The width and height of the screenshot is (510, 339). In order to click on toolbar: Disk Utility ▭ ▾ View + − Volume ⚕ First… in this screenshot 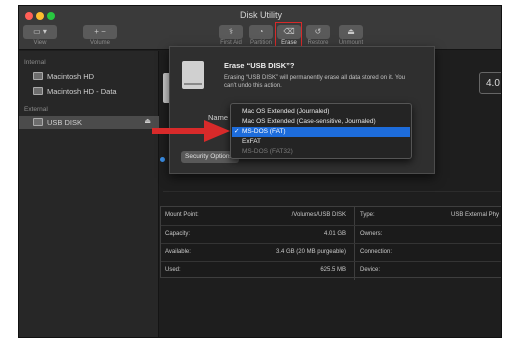, I will do `click(260, 28)`.